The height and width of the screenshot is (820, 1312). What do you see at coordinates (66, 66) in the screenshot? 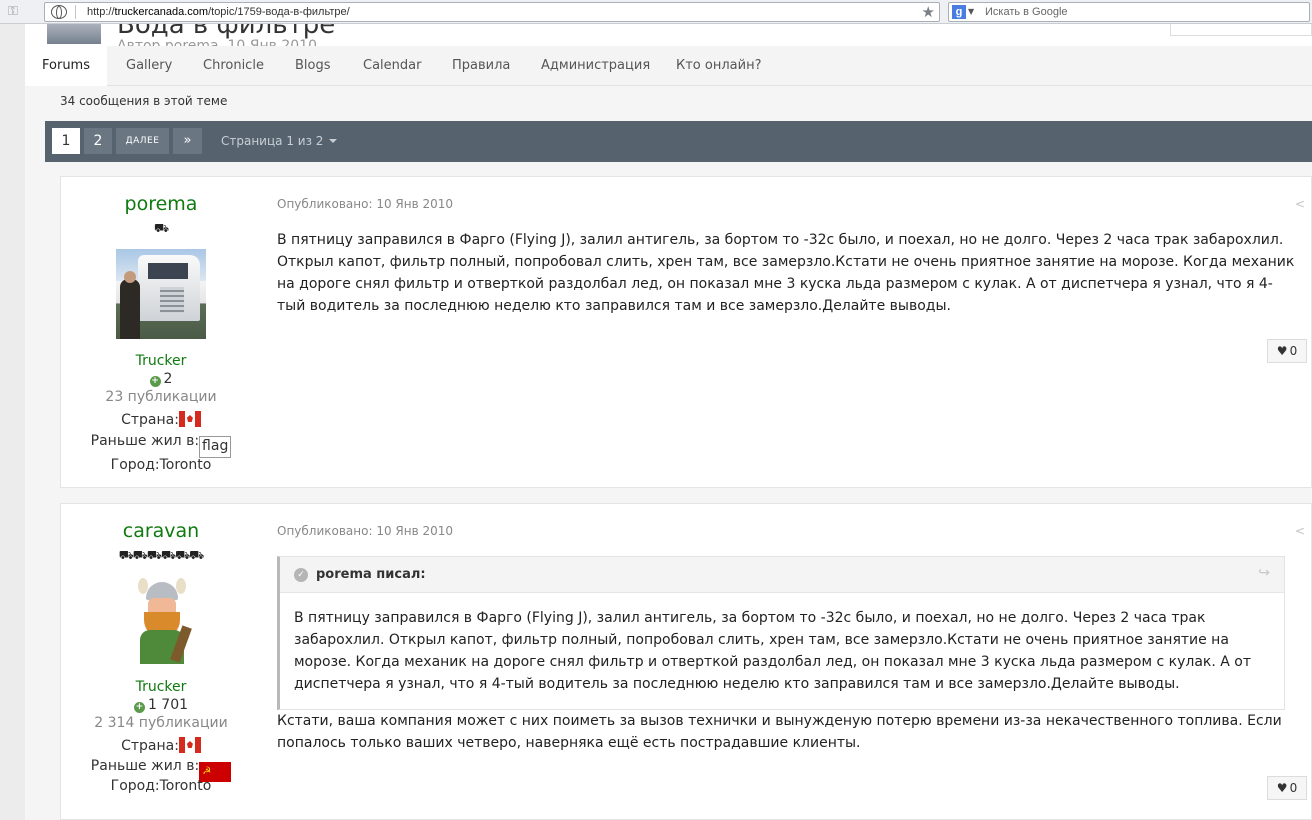
I see `tab-forums: Forums` at bounding box center [66, 66].